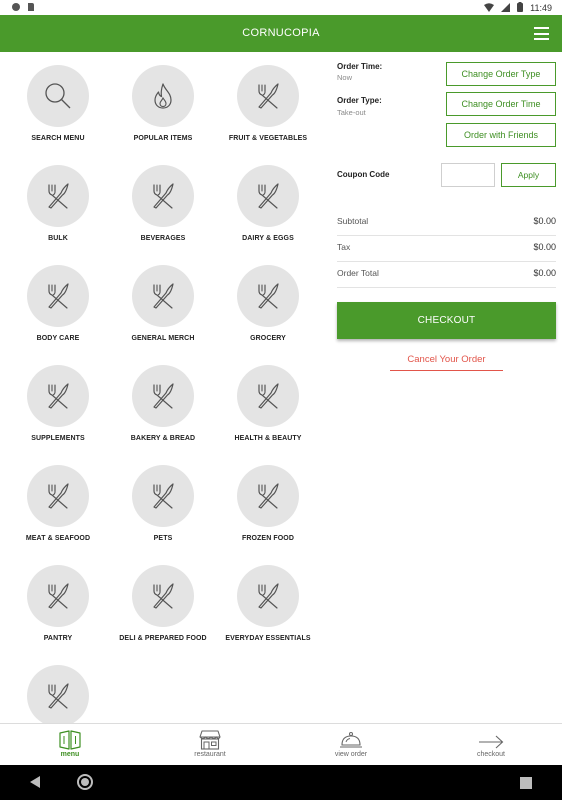 The width and height of the screenshot is (562, 800). Describe the element at coordinates (163, 438) in the screenshot. I see `category-label: BAKERY & BREAD` at that location.